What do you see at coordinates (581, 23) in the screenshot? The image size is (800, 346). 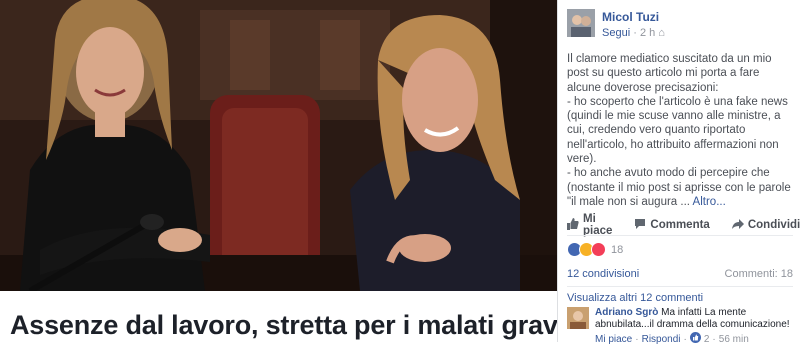 I see `author-avatar` at bounding box center [581, 23].